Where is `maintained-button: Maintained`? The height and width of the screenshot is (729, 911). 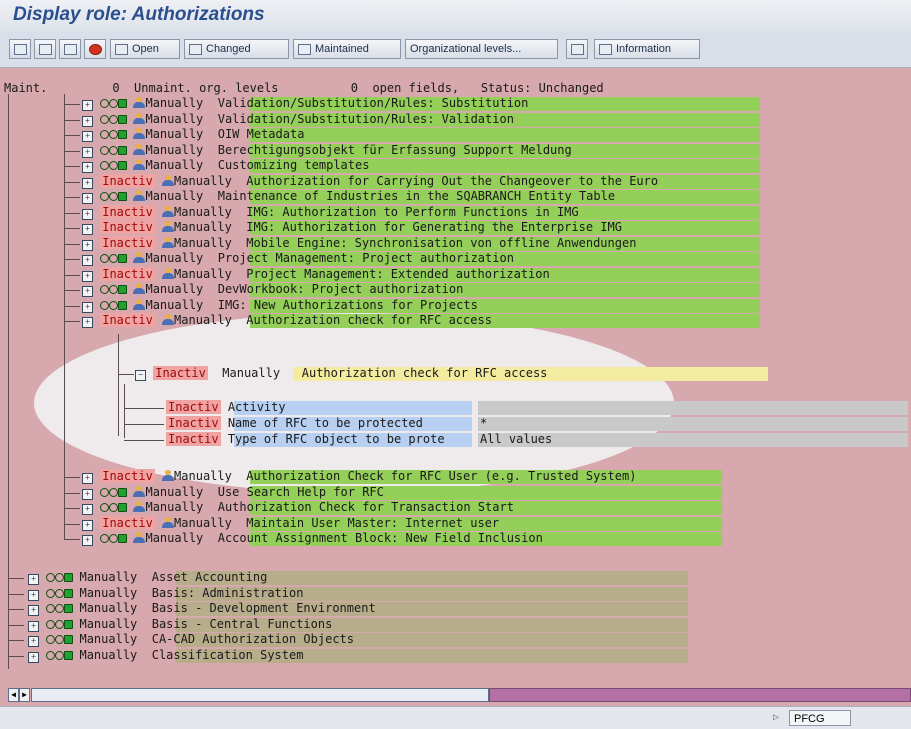
maintained-button: Maintained is located at coordinates (347, 49).